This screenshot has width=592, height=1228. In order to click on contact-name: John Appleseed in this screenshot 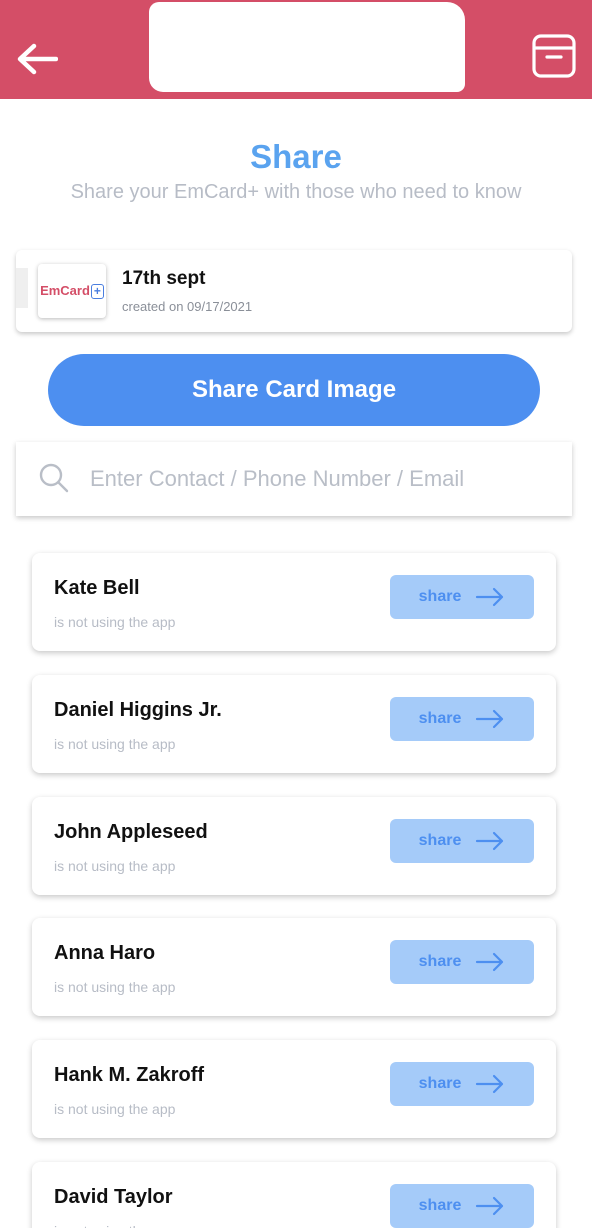, I will do `click(131, 832)`.